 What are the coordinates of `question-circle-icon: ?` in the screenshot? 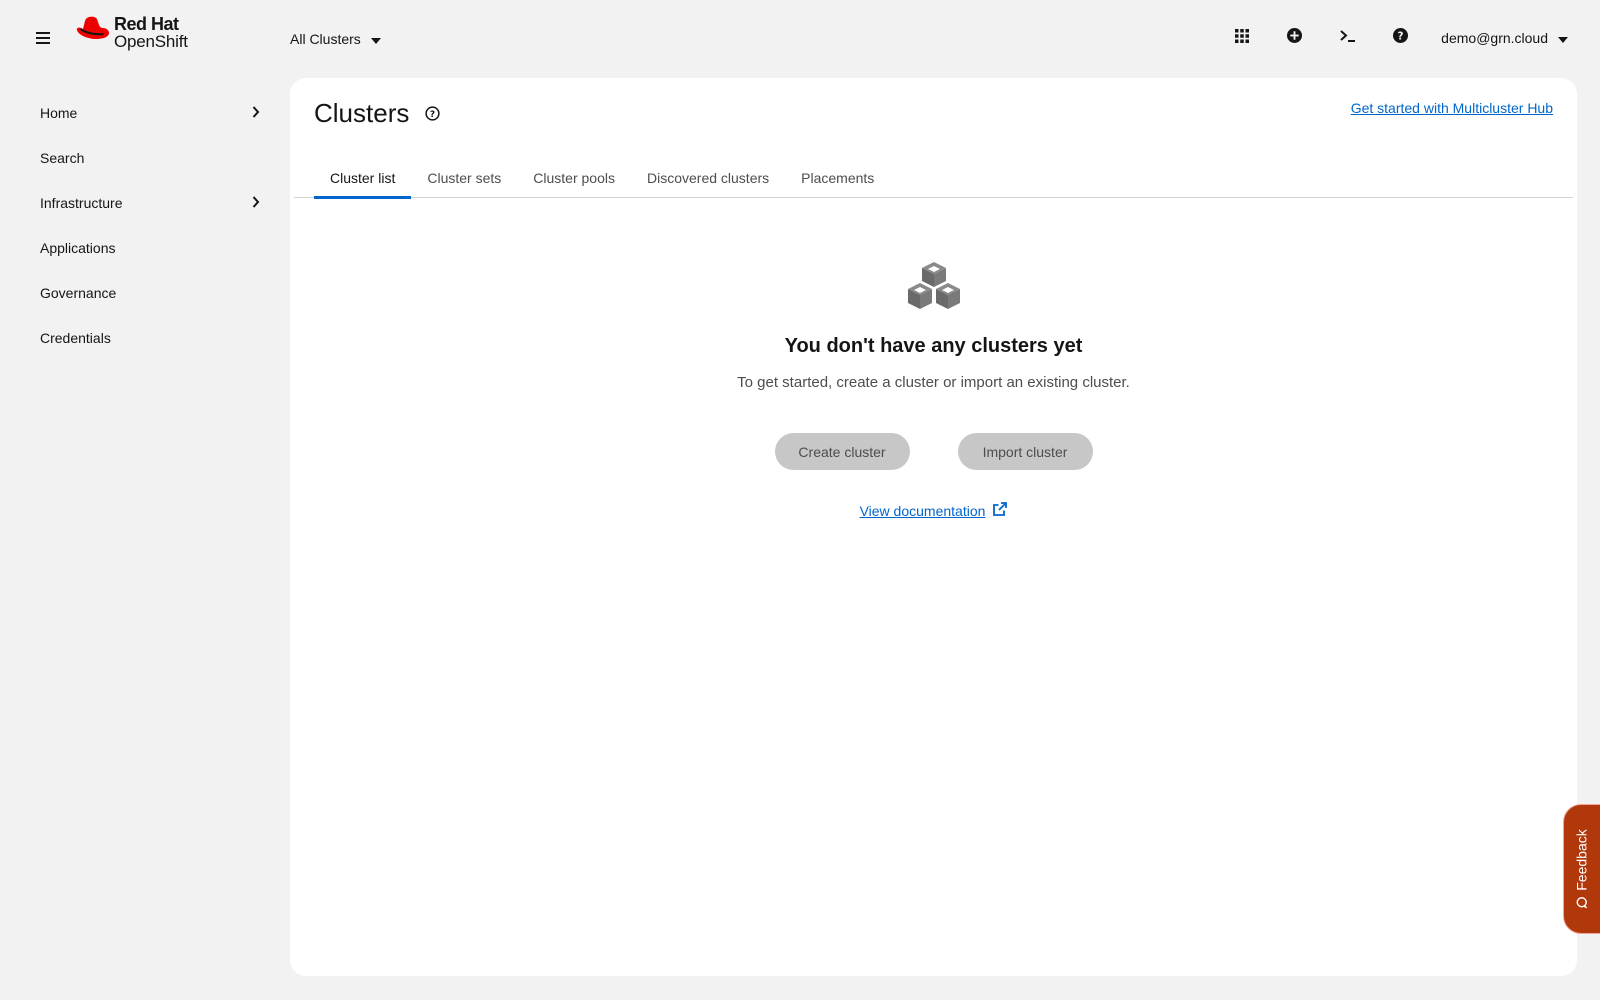 It's located at (432, 113).